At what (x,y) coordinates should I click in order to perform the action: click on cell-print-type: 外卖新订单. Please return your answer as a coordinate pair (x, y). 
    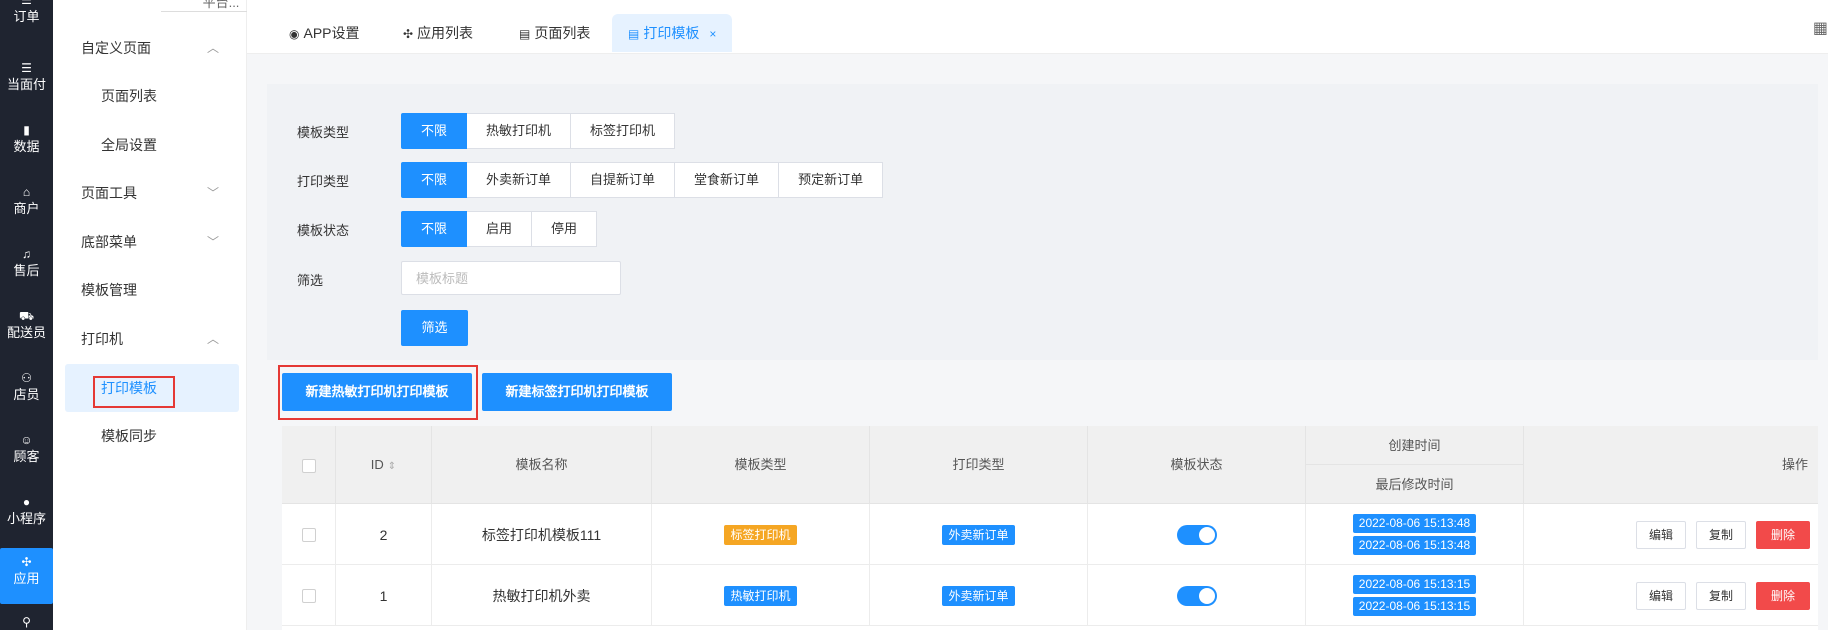
    Looking at the image, I should click on (979, 595).